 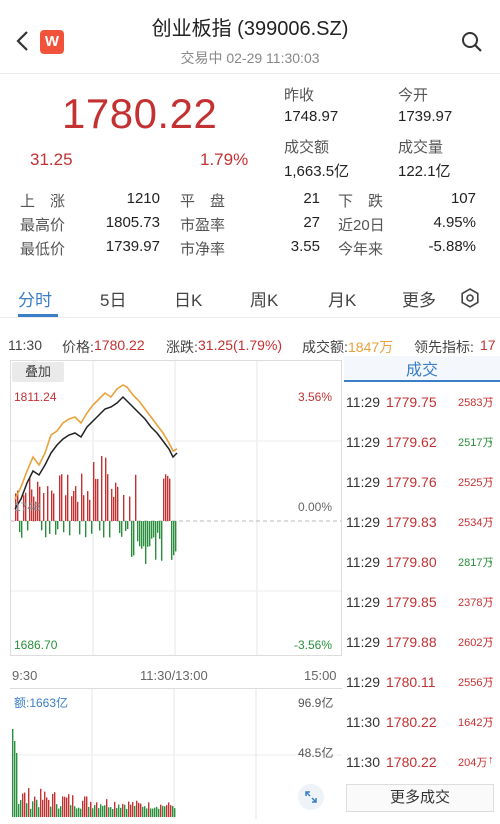 What do you see at coordinates (35, 298) in the screenshot?
I see `tab-intraday: 分时` at bounding box center [35, 298].